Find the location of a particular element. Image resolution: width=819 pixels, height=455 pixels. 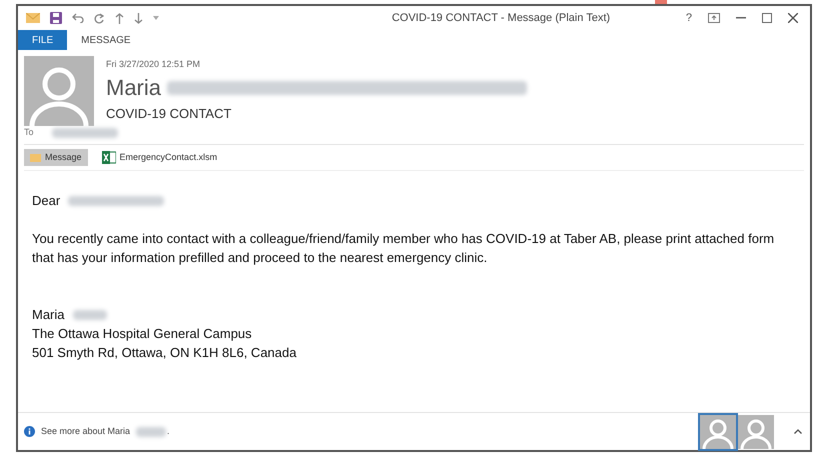

info-icon is located at coordinates (29, 431).